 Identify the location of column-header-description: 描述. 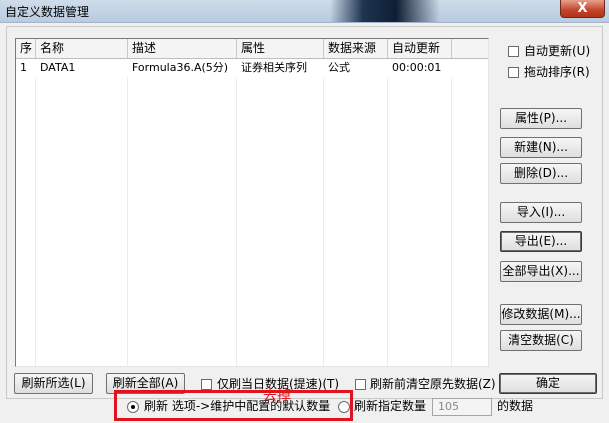
(182, 48).